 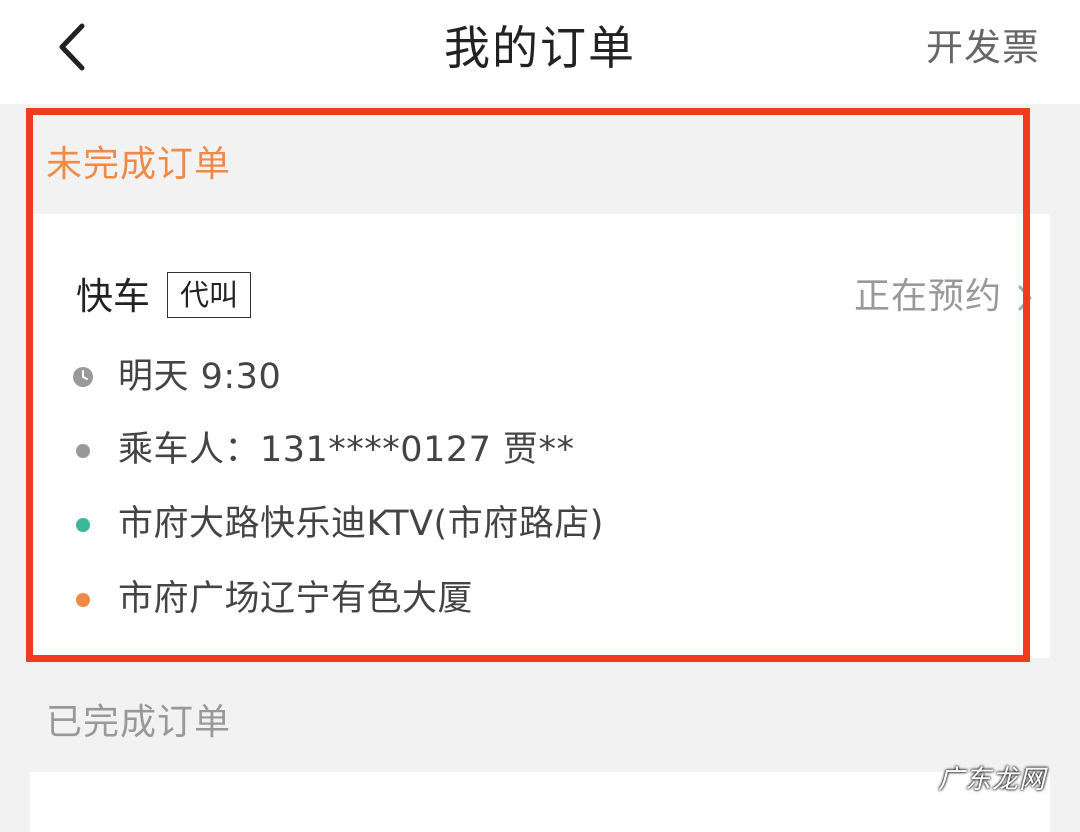 I want to click on car-type-label: 快车, so click(x=113, y=296).